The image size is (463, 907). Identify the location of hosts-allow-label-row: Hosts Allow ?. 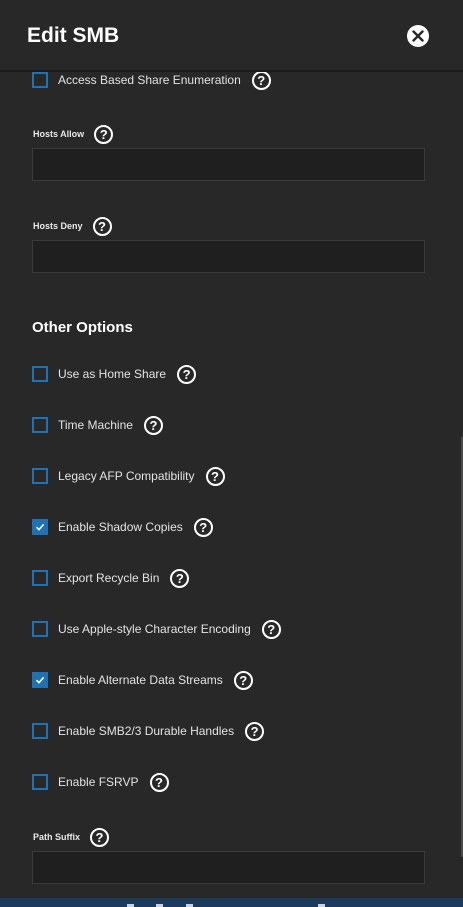
(73, 134).